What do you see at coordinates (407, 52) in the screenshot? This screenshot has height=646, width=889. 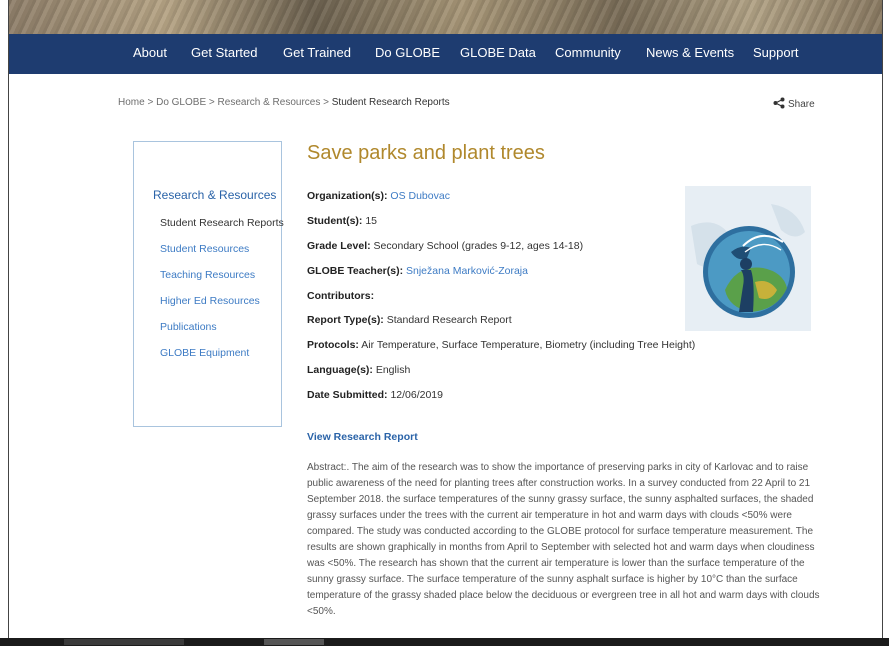 I see `nav-do-globe: Do GLOBE` at bounding box center [407, 52].